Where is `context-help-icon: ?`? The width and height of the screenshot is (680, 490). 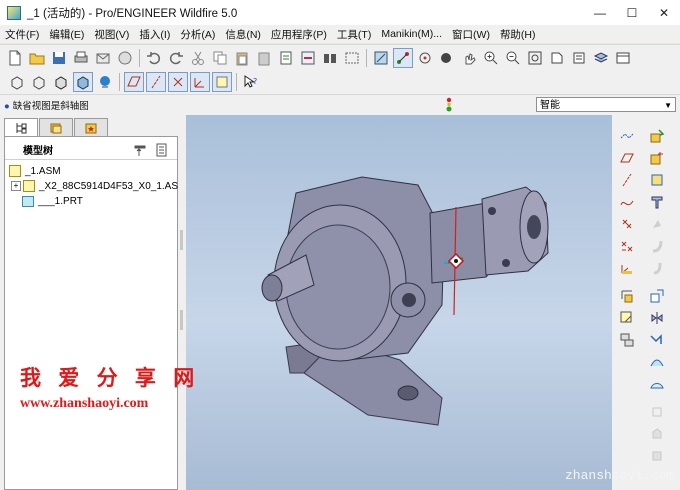
context-help-icon: ? is located at coordinates (251, 82).